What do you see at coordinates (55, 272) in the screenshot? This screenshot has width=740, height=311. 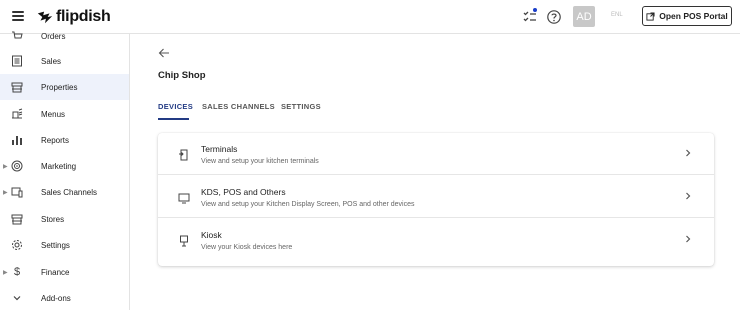 I see `sidebar-item-label: Finance` at bounding box center [55, 272].